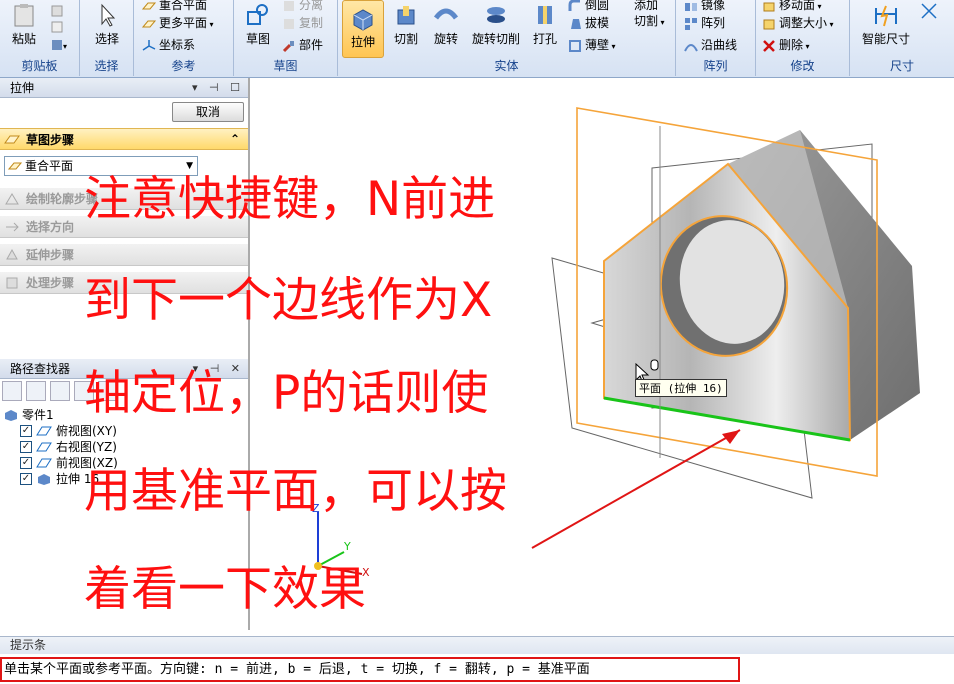 This screenshot has width=954, height=684. I want to click on cut-icon, so click(57, 11).